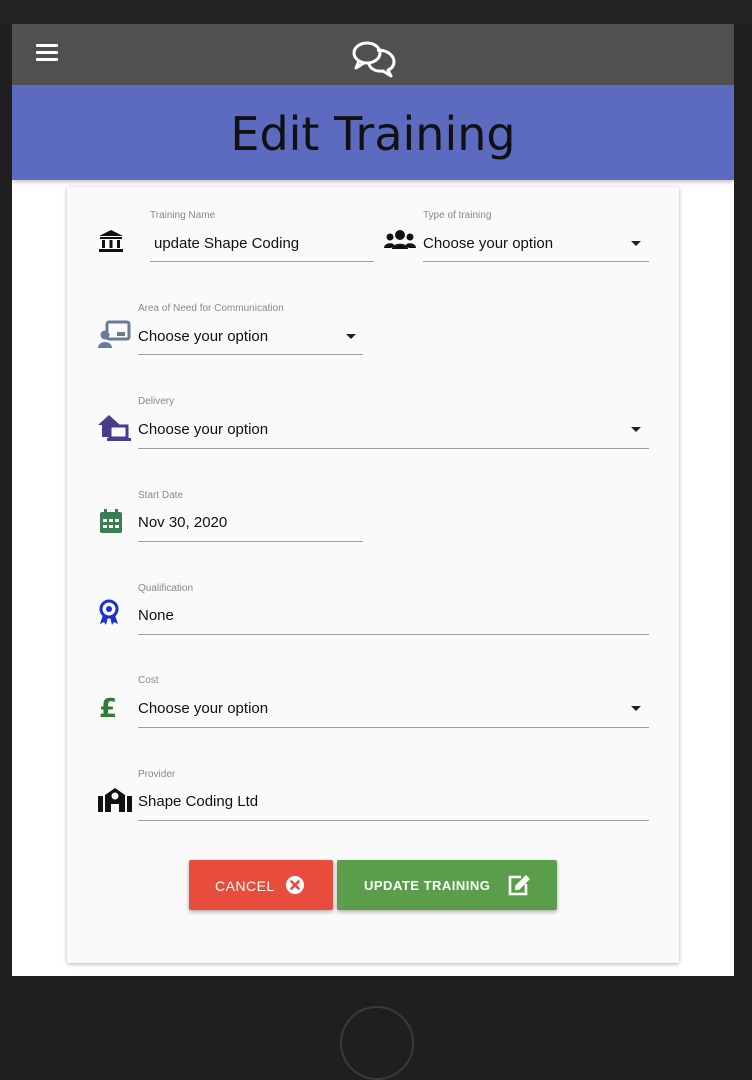 The width and height of the screenshot is (752, 1080). What do you see at coordinates (427, 885) in the screenshot?
I see `update-training-button-label: UPDATE TRAINING` at bounding box center [427, 885].